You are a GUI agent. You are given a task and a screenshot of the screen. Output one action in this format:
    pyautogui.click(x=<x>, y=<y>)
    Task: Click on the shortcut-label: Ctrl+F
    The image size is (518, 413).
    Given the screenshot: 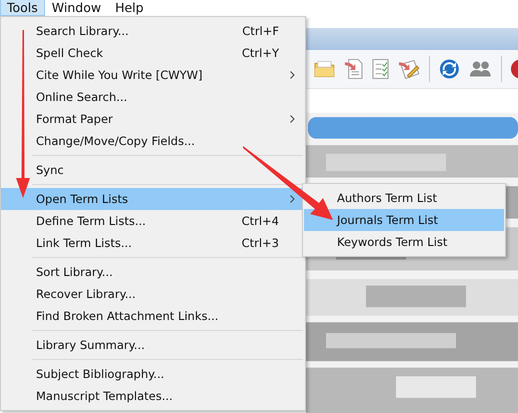 What is the action you would take?
    pyautogui.click(x=260, y=31)
    